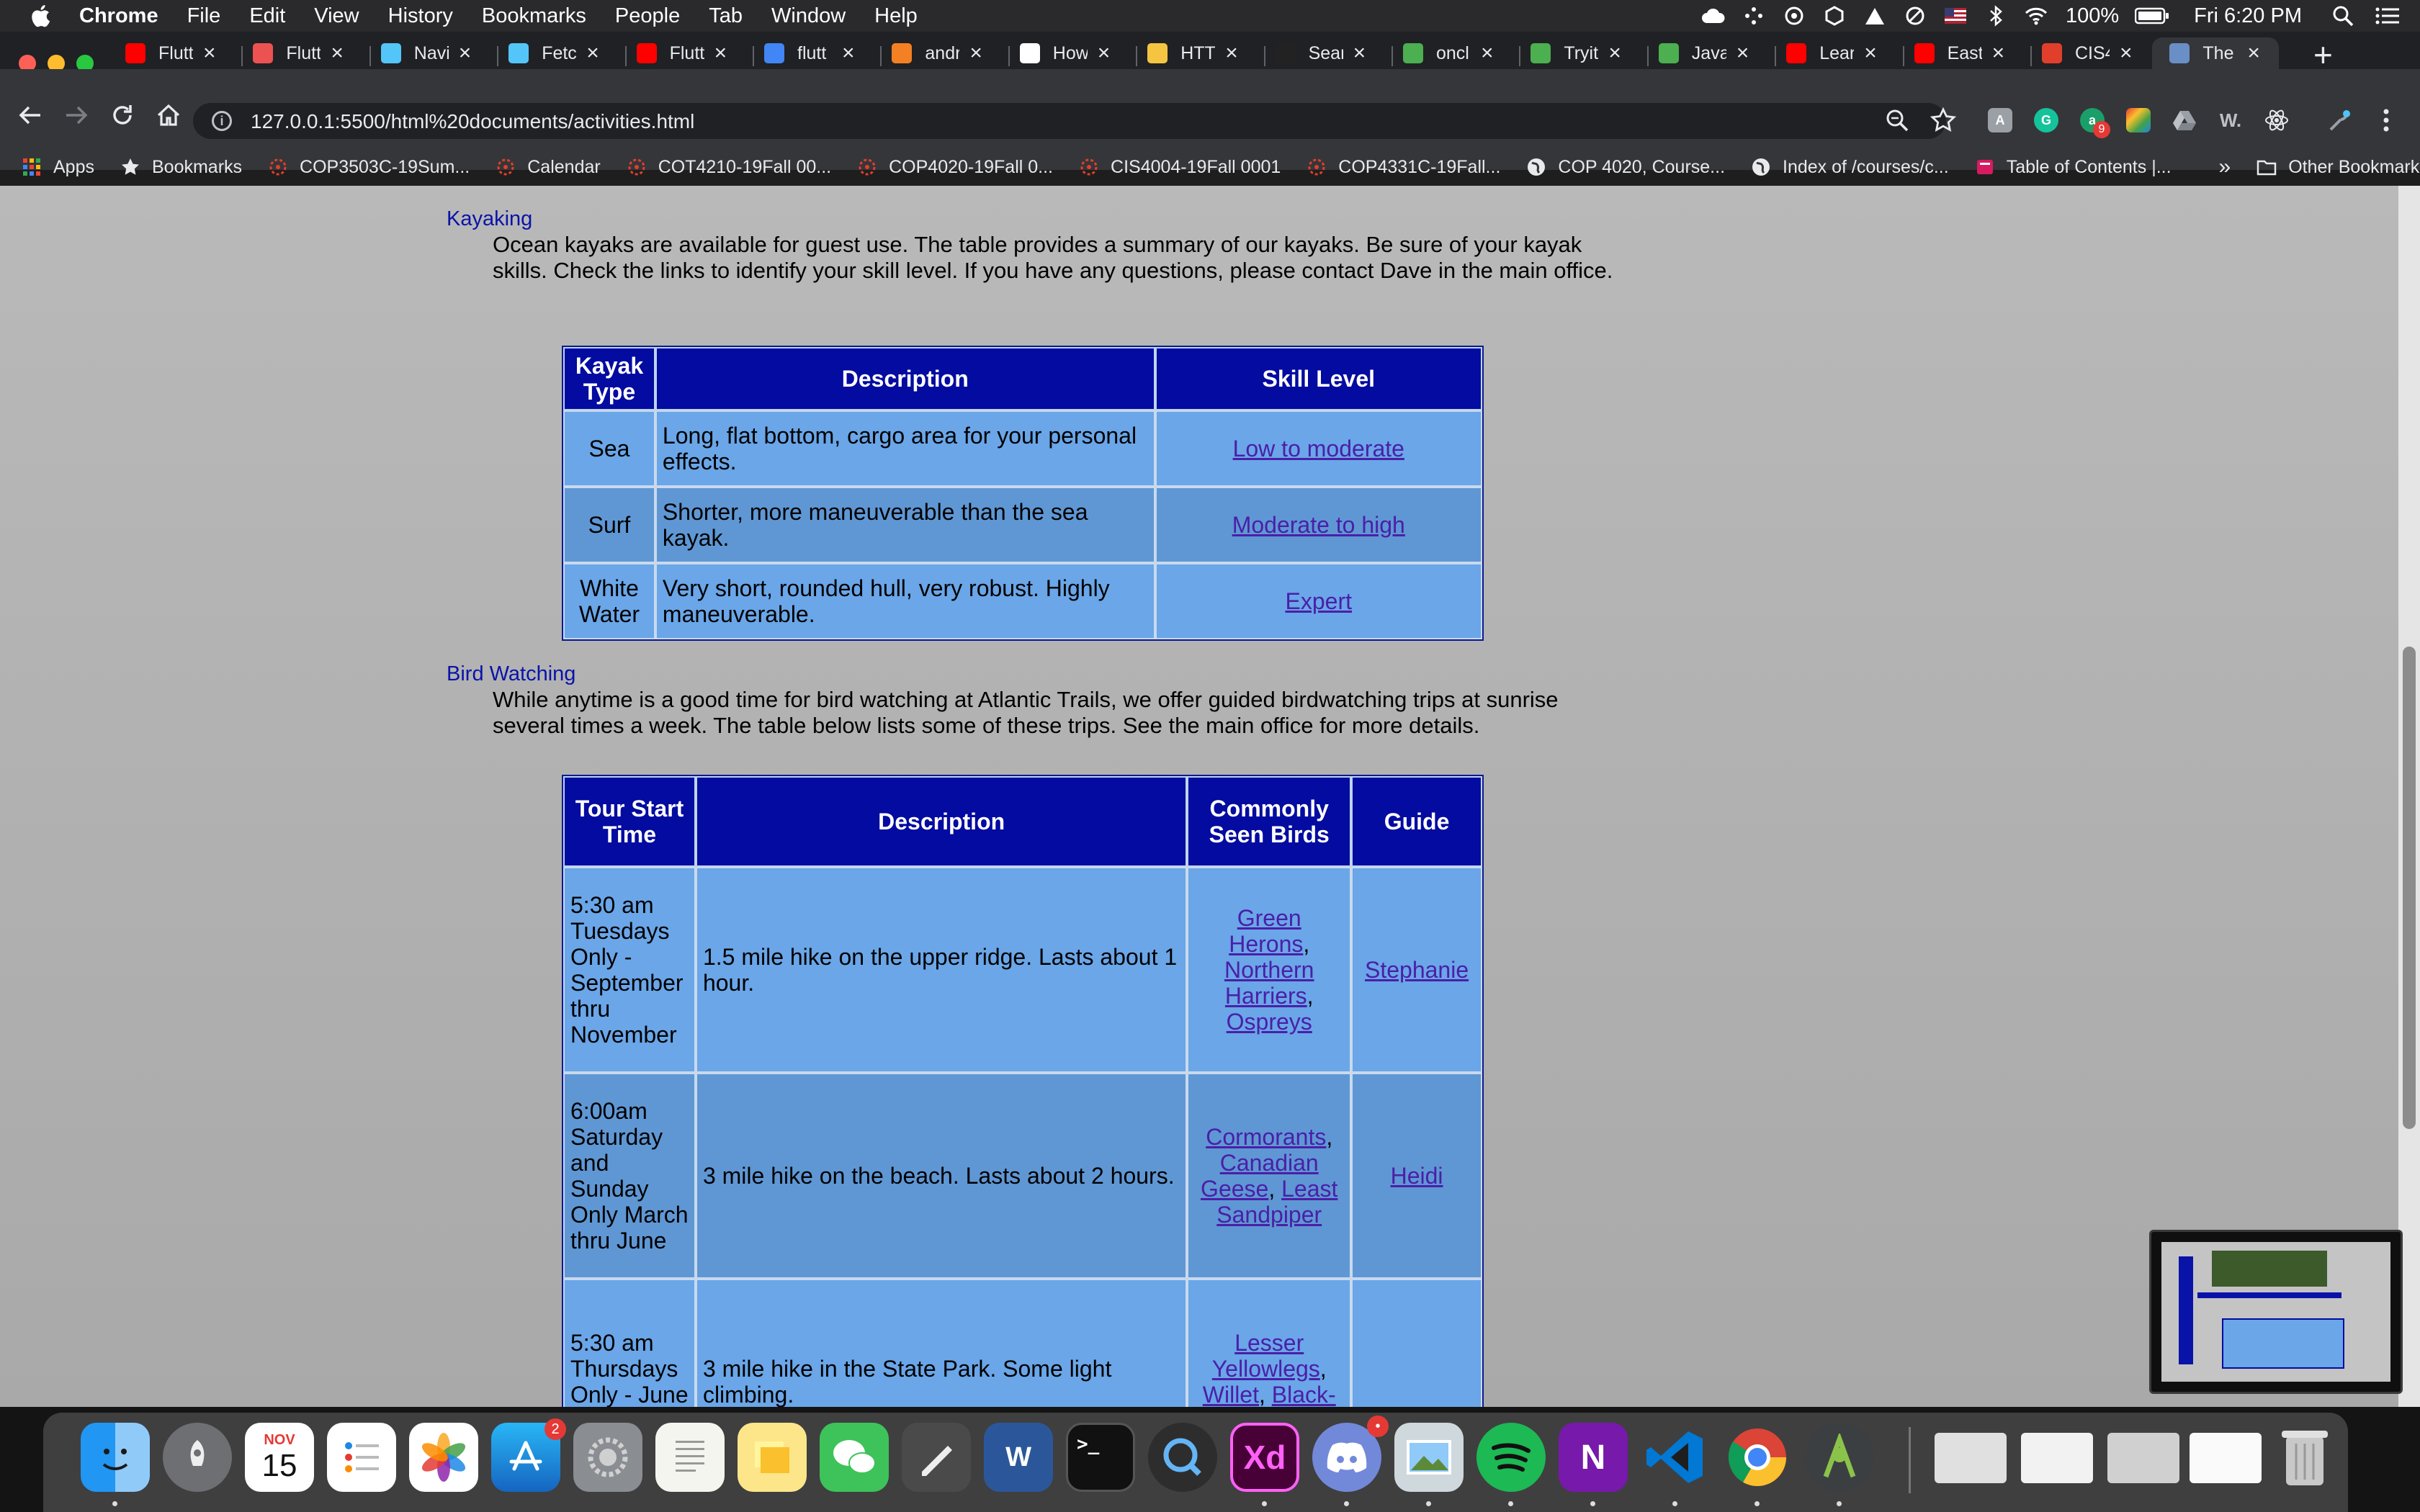 The width and height of the screenshot is (2420, 1512). Describe the element at coordinates (937, 53) in the screenshot. I see `browser-tab: andr ×` at that location.